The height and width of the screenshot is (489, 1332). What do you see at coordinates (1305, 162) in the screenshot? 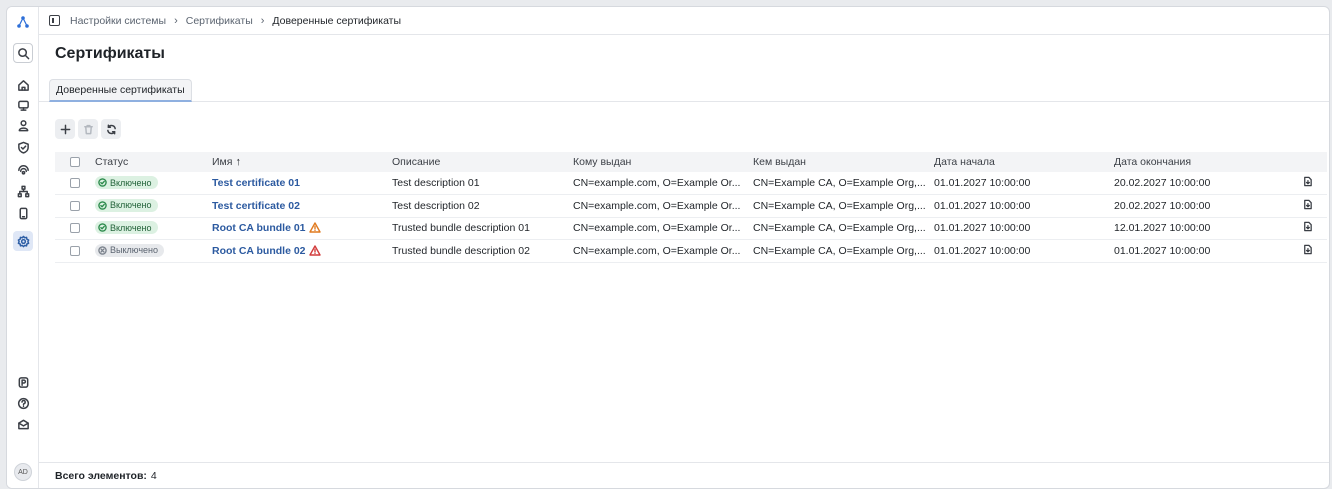
I see `column-header-actions` at bounding box center [1305, 162].